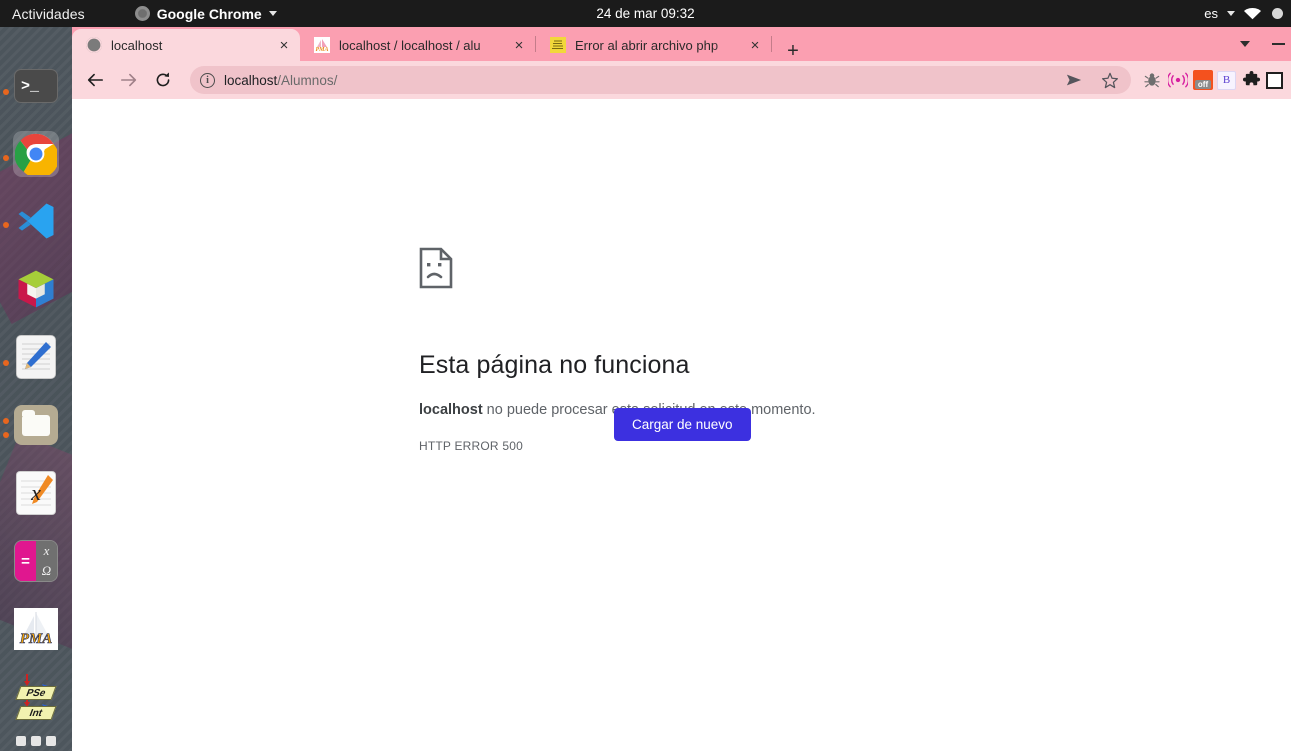 This screenshot has height=751, width=1291. I want to click on wifi-icon, so click(1252, 14).